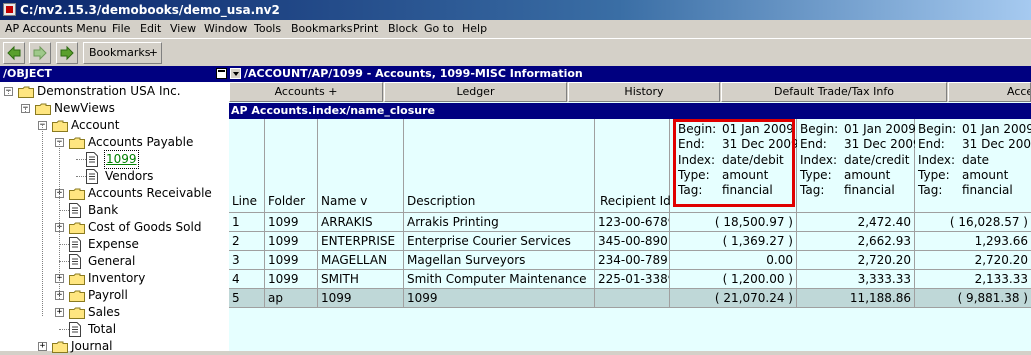  What do you see at coordinates (733, 298) in the screenshot?
I see `cell-v1: ( 21,070.24 )` at bounding box center [733, 298].